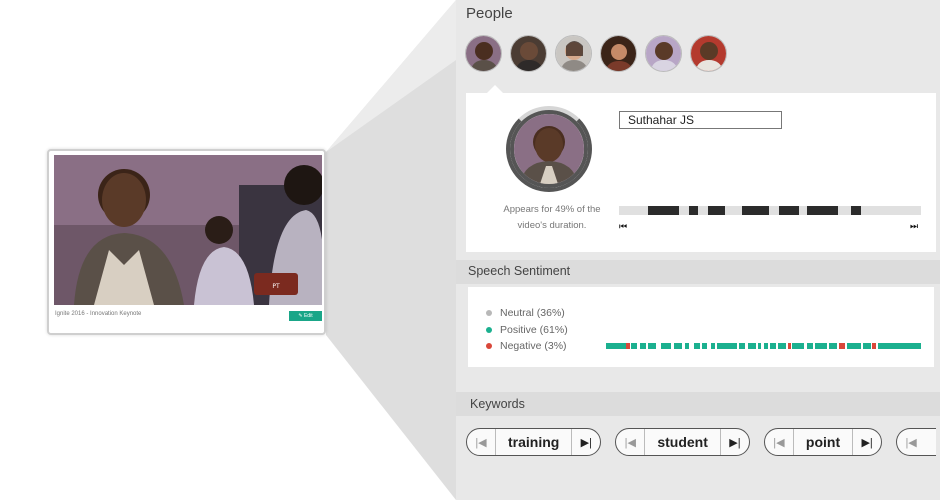  I want to click on keyword-label: training, so click(534, 442).